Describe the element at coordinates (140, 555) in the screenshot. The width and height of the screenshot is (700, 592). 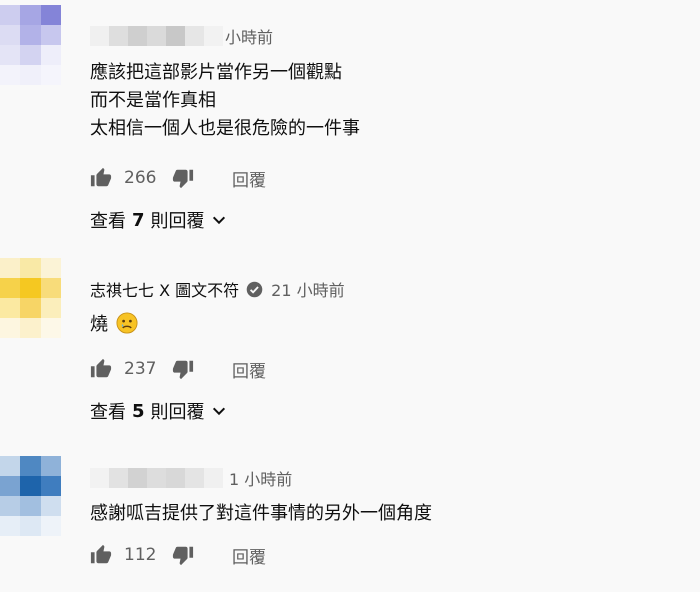
I see `like-count: 112` at that location.